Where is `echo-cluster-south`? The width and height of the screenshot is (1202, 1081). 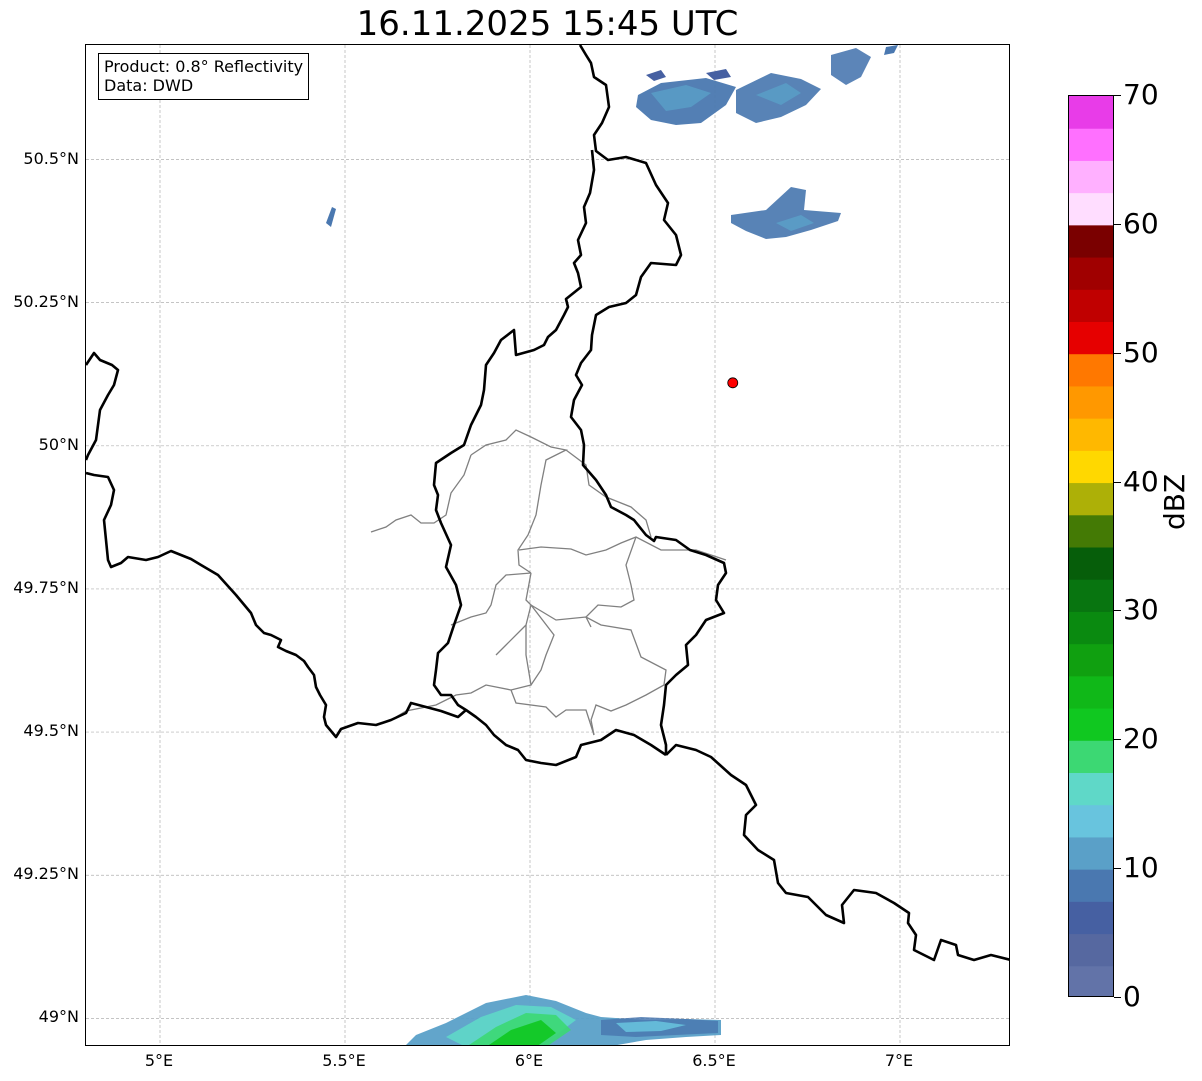 echo-cluster-south is located at coordinates (563, 1020).